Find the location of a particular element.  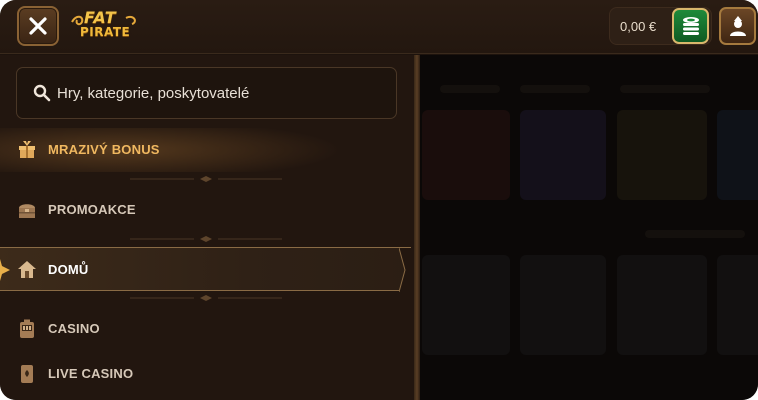

close-menu-button is located at coordinates (38, 26).